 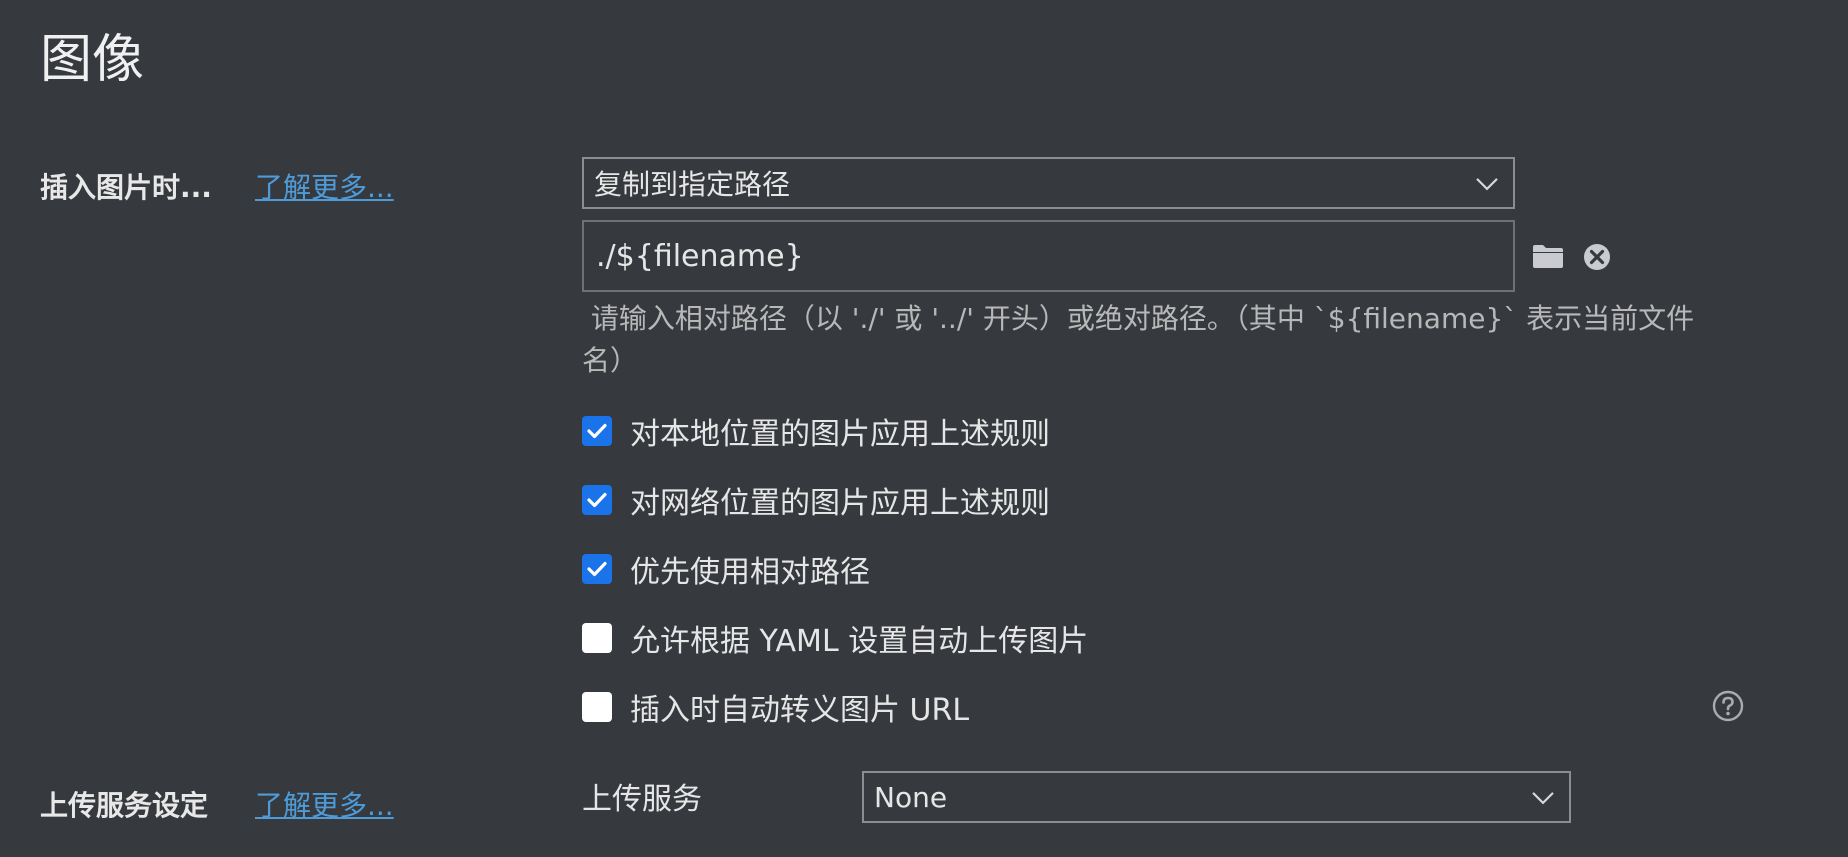 I want to click on close-circle-icon, so click(x=1597, y=259).